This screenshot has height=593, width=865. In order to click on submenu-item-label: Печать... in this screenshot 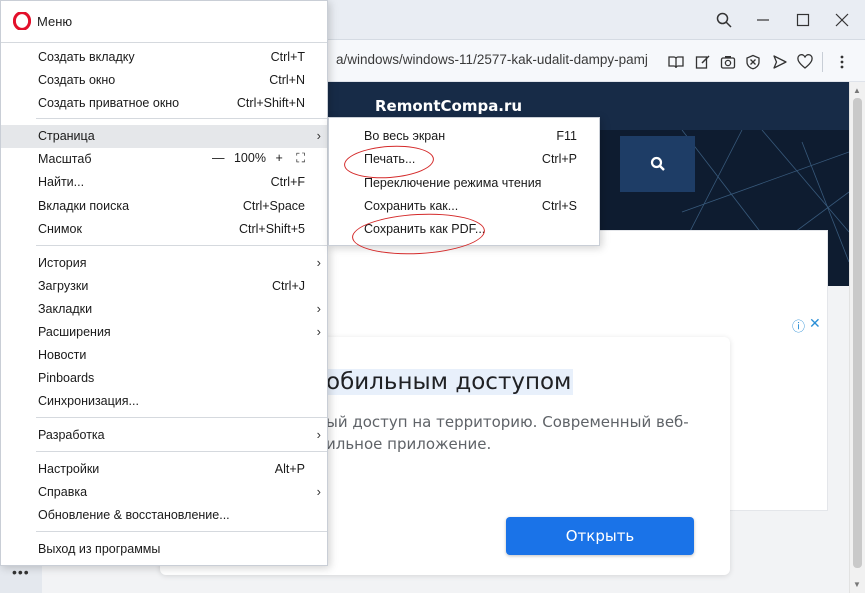, I will do `click(390, 159)`.